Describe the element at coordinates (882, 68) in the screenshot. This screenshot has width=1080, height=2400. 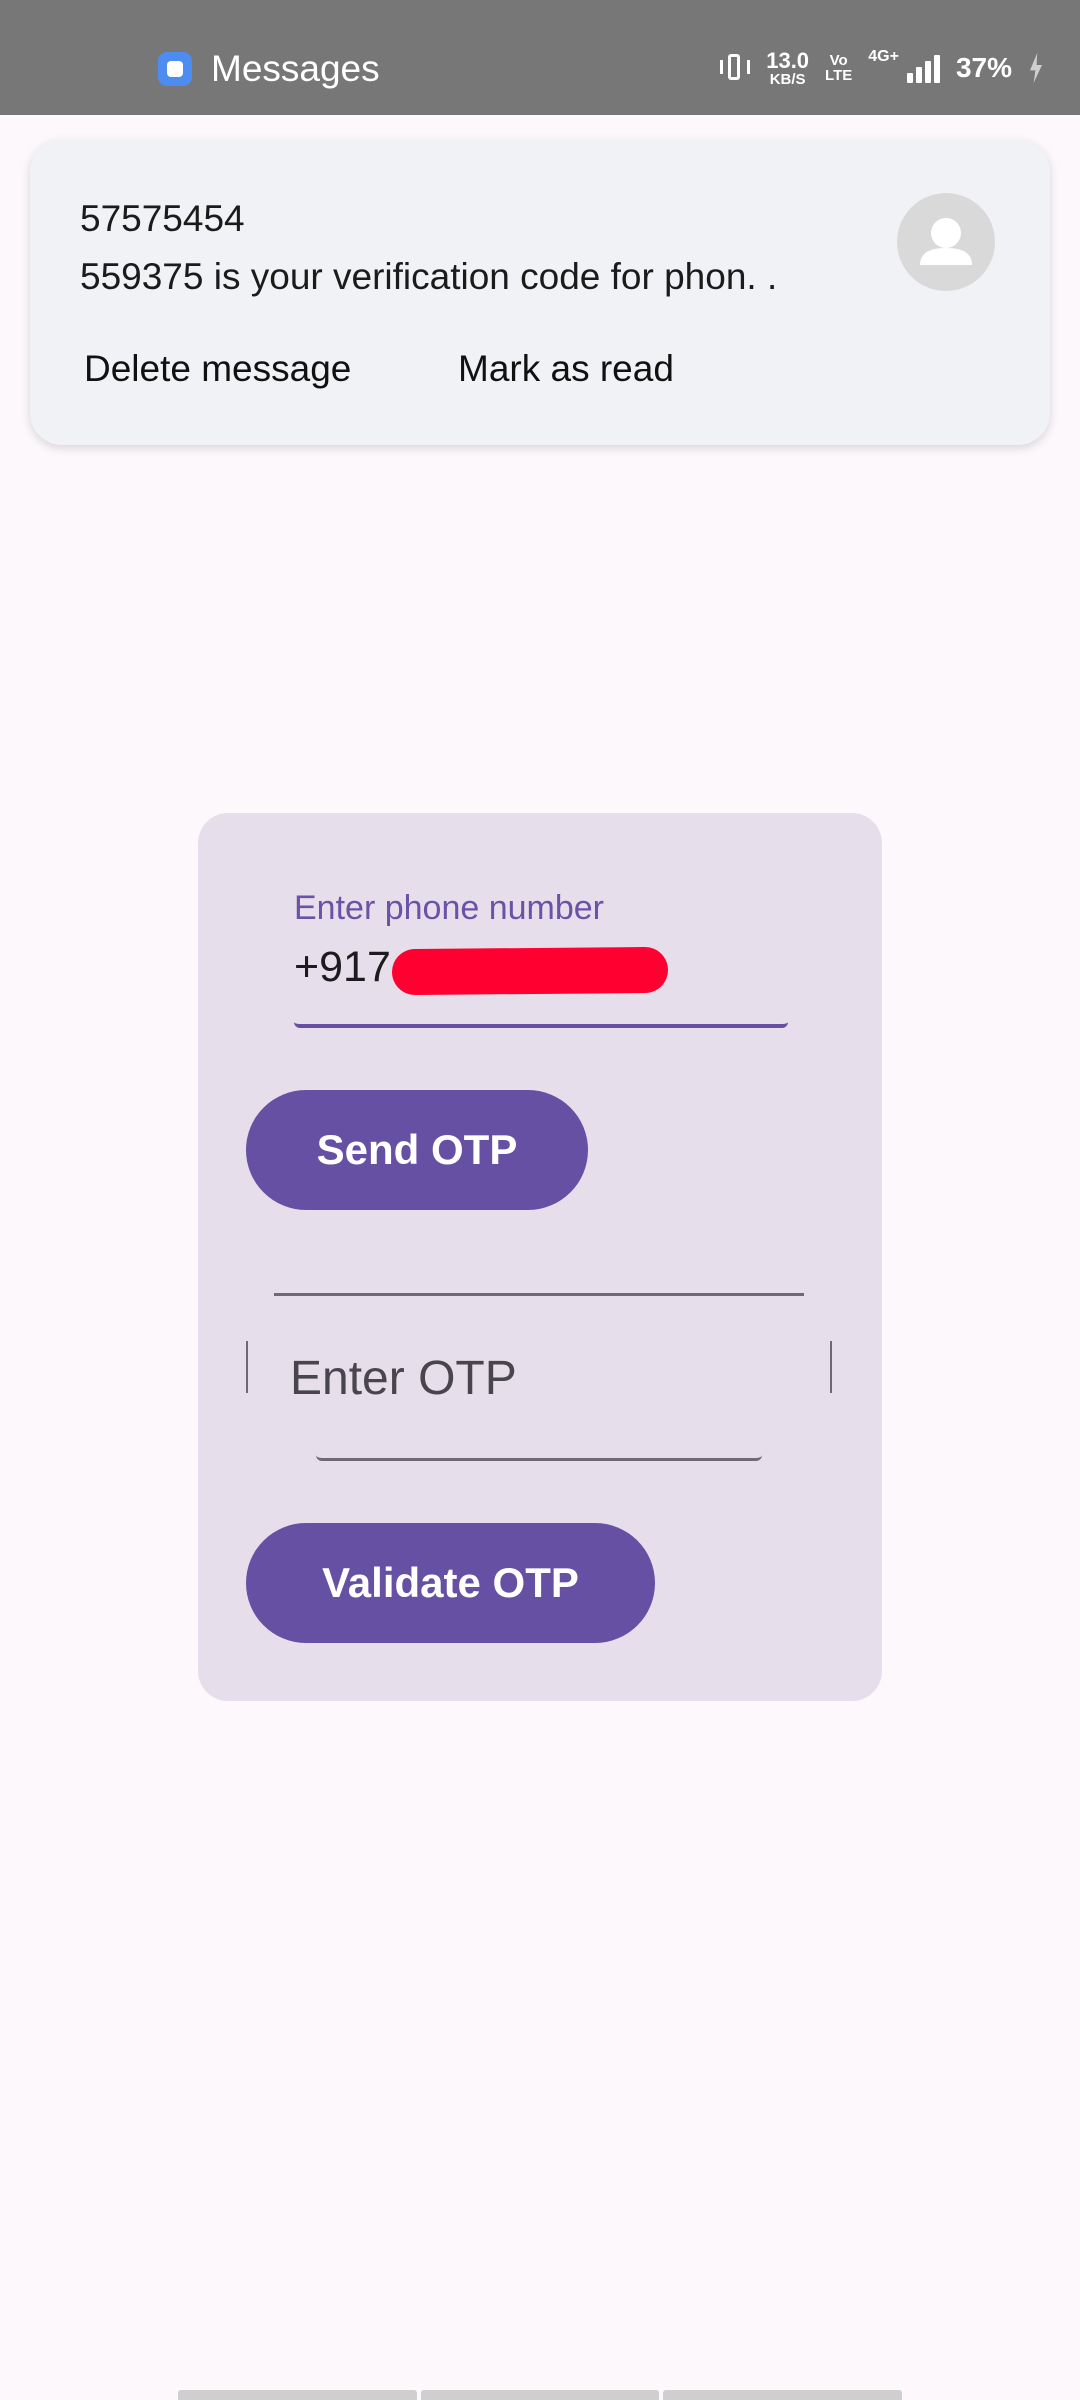
I see `status-icons: 13.0 KB/S Vo LTE 4G+ 37%` at that location.